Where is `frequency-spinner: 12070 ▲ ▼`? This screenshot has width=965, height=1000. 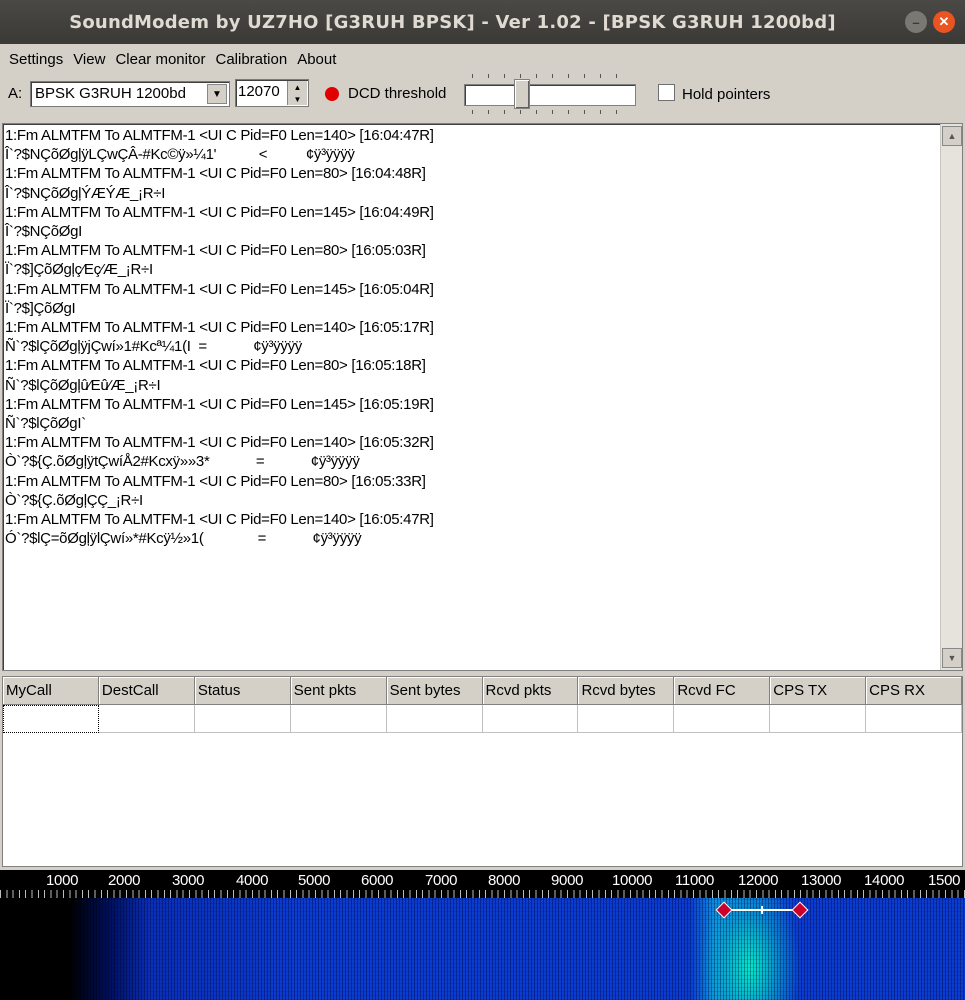 frequency-spinner: 12070 ▲ ▼ is located at coordinates (272, 93).